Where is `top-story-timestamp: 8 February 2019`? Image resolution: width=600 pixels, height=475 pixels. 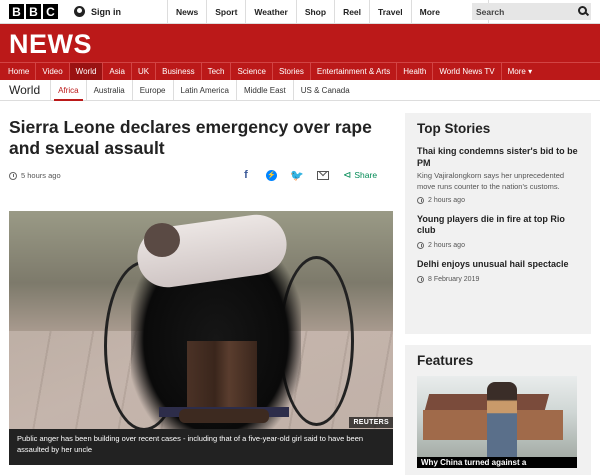 top-story-timestamp: 8 February 2019 is located at coordinates (498, 279).